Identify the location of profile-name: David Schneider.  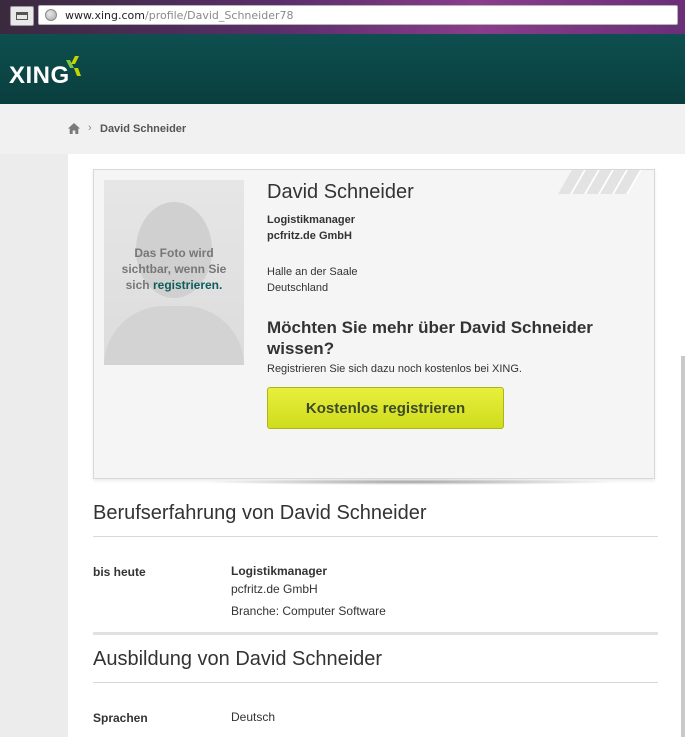
(340, 192).